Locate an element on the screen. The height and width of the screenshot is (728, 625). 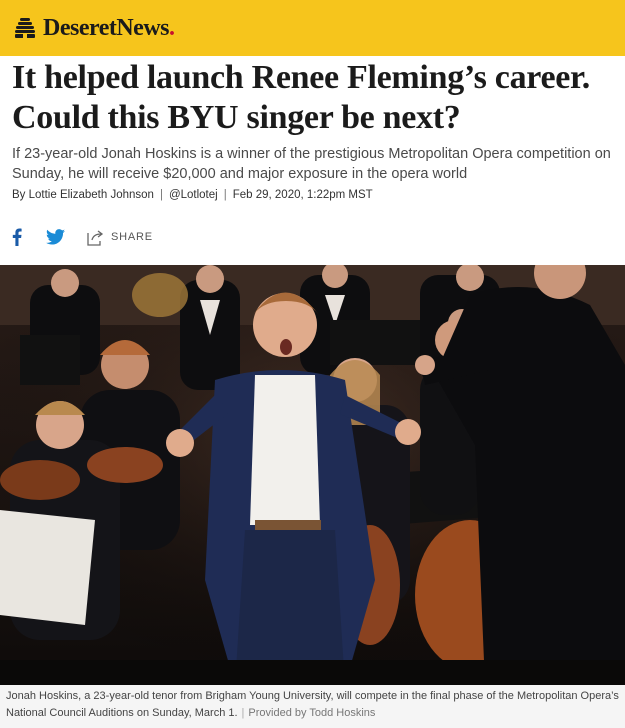
byline-handle: @Lotlotej is located at coordinates (193, 195).